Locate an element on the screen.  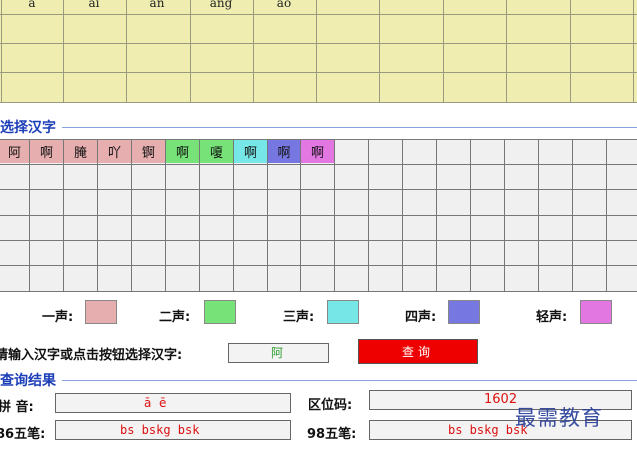
tone-label-4: 四声: is located at coordinates (421, 317).